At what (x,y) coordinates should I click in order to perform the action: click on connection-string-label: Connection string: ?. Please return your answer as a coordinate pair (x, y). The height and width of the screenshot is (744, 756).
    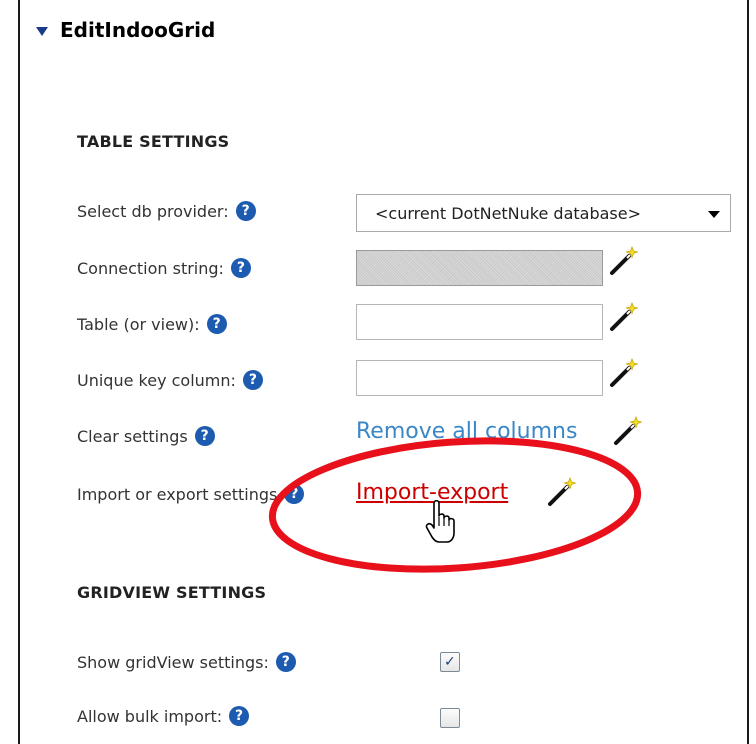
    Looking at the image, I should click on (164, 268).